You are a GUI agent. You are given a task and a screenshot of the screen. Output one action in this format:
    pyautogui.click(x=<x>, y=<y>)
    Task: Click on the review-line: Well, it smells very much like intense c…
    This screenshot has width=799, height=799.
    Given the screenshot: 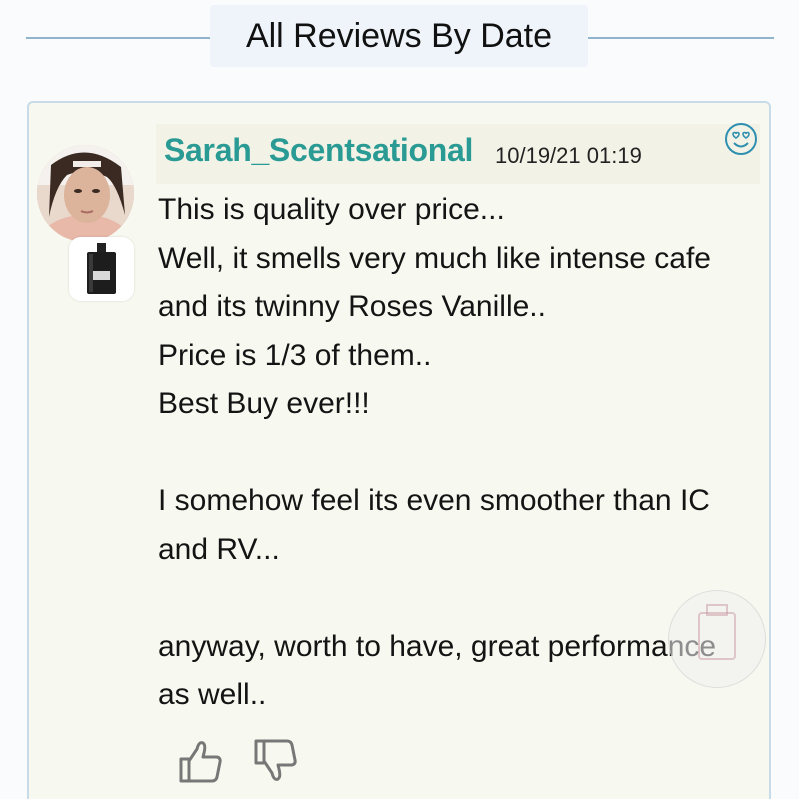 What is the action you would take?
    pyautogui.click(x=434, y=258)
    